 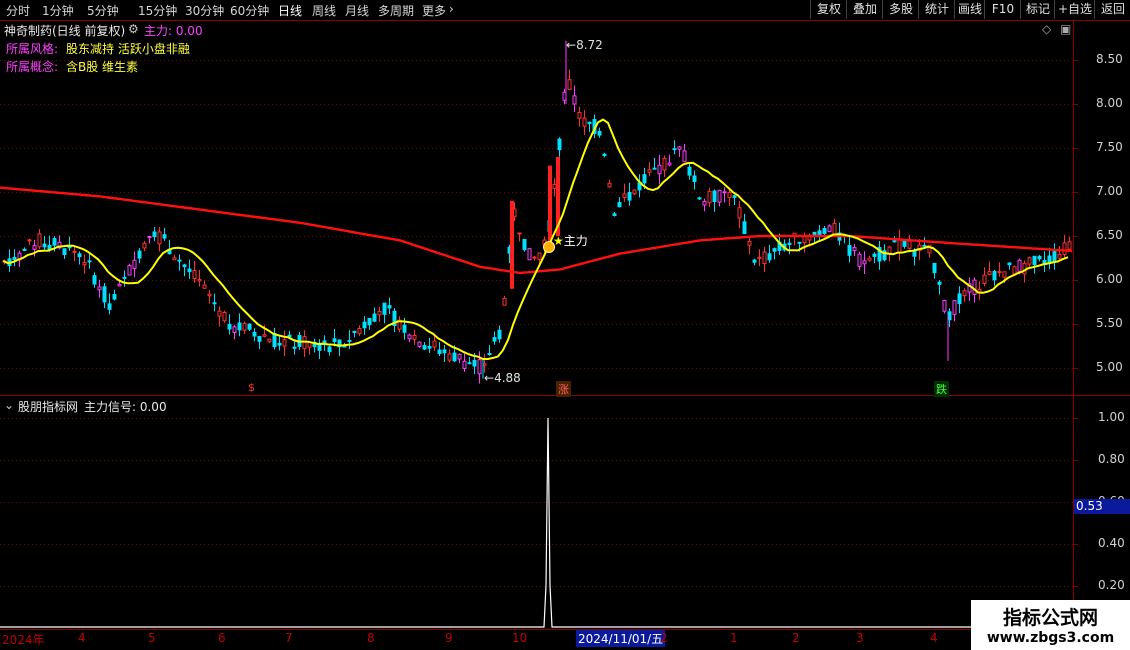 I want to click on watermark-title: 指标公式网, so click(x=1050, y=618).